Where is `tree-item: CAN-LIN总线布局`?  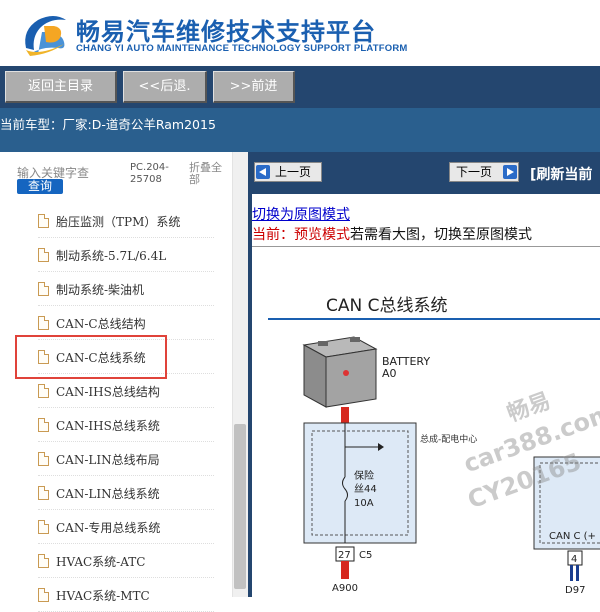 tree-item: CAN-LIN总线布局 is located at coordinates (126, 459).